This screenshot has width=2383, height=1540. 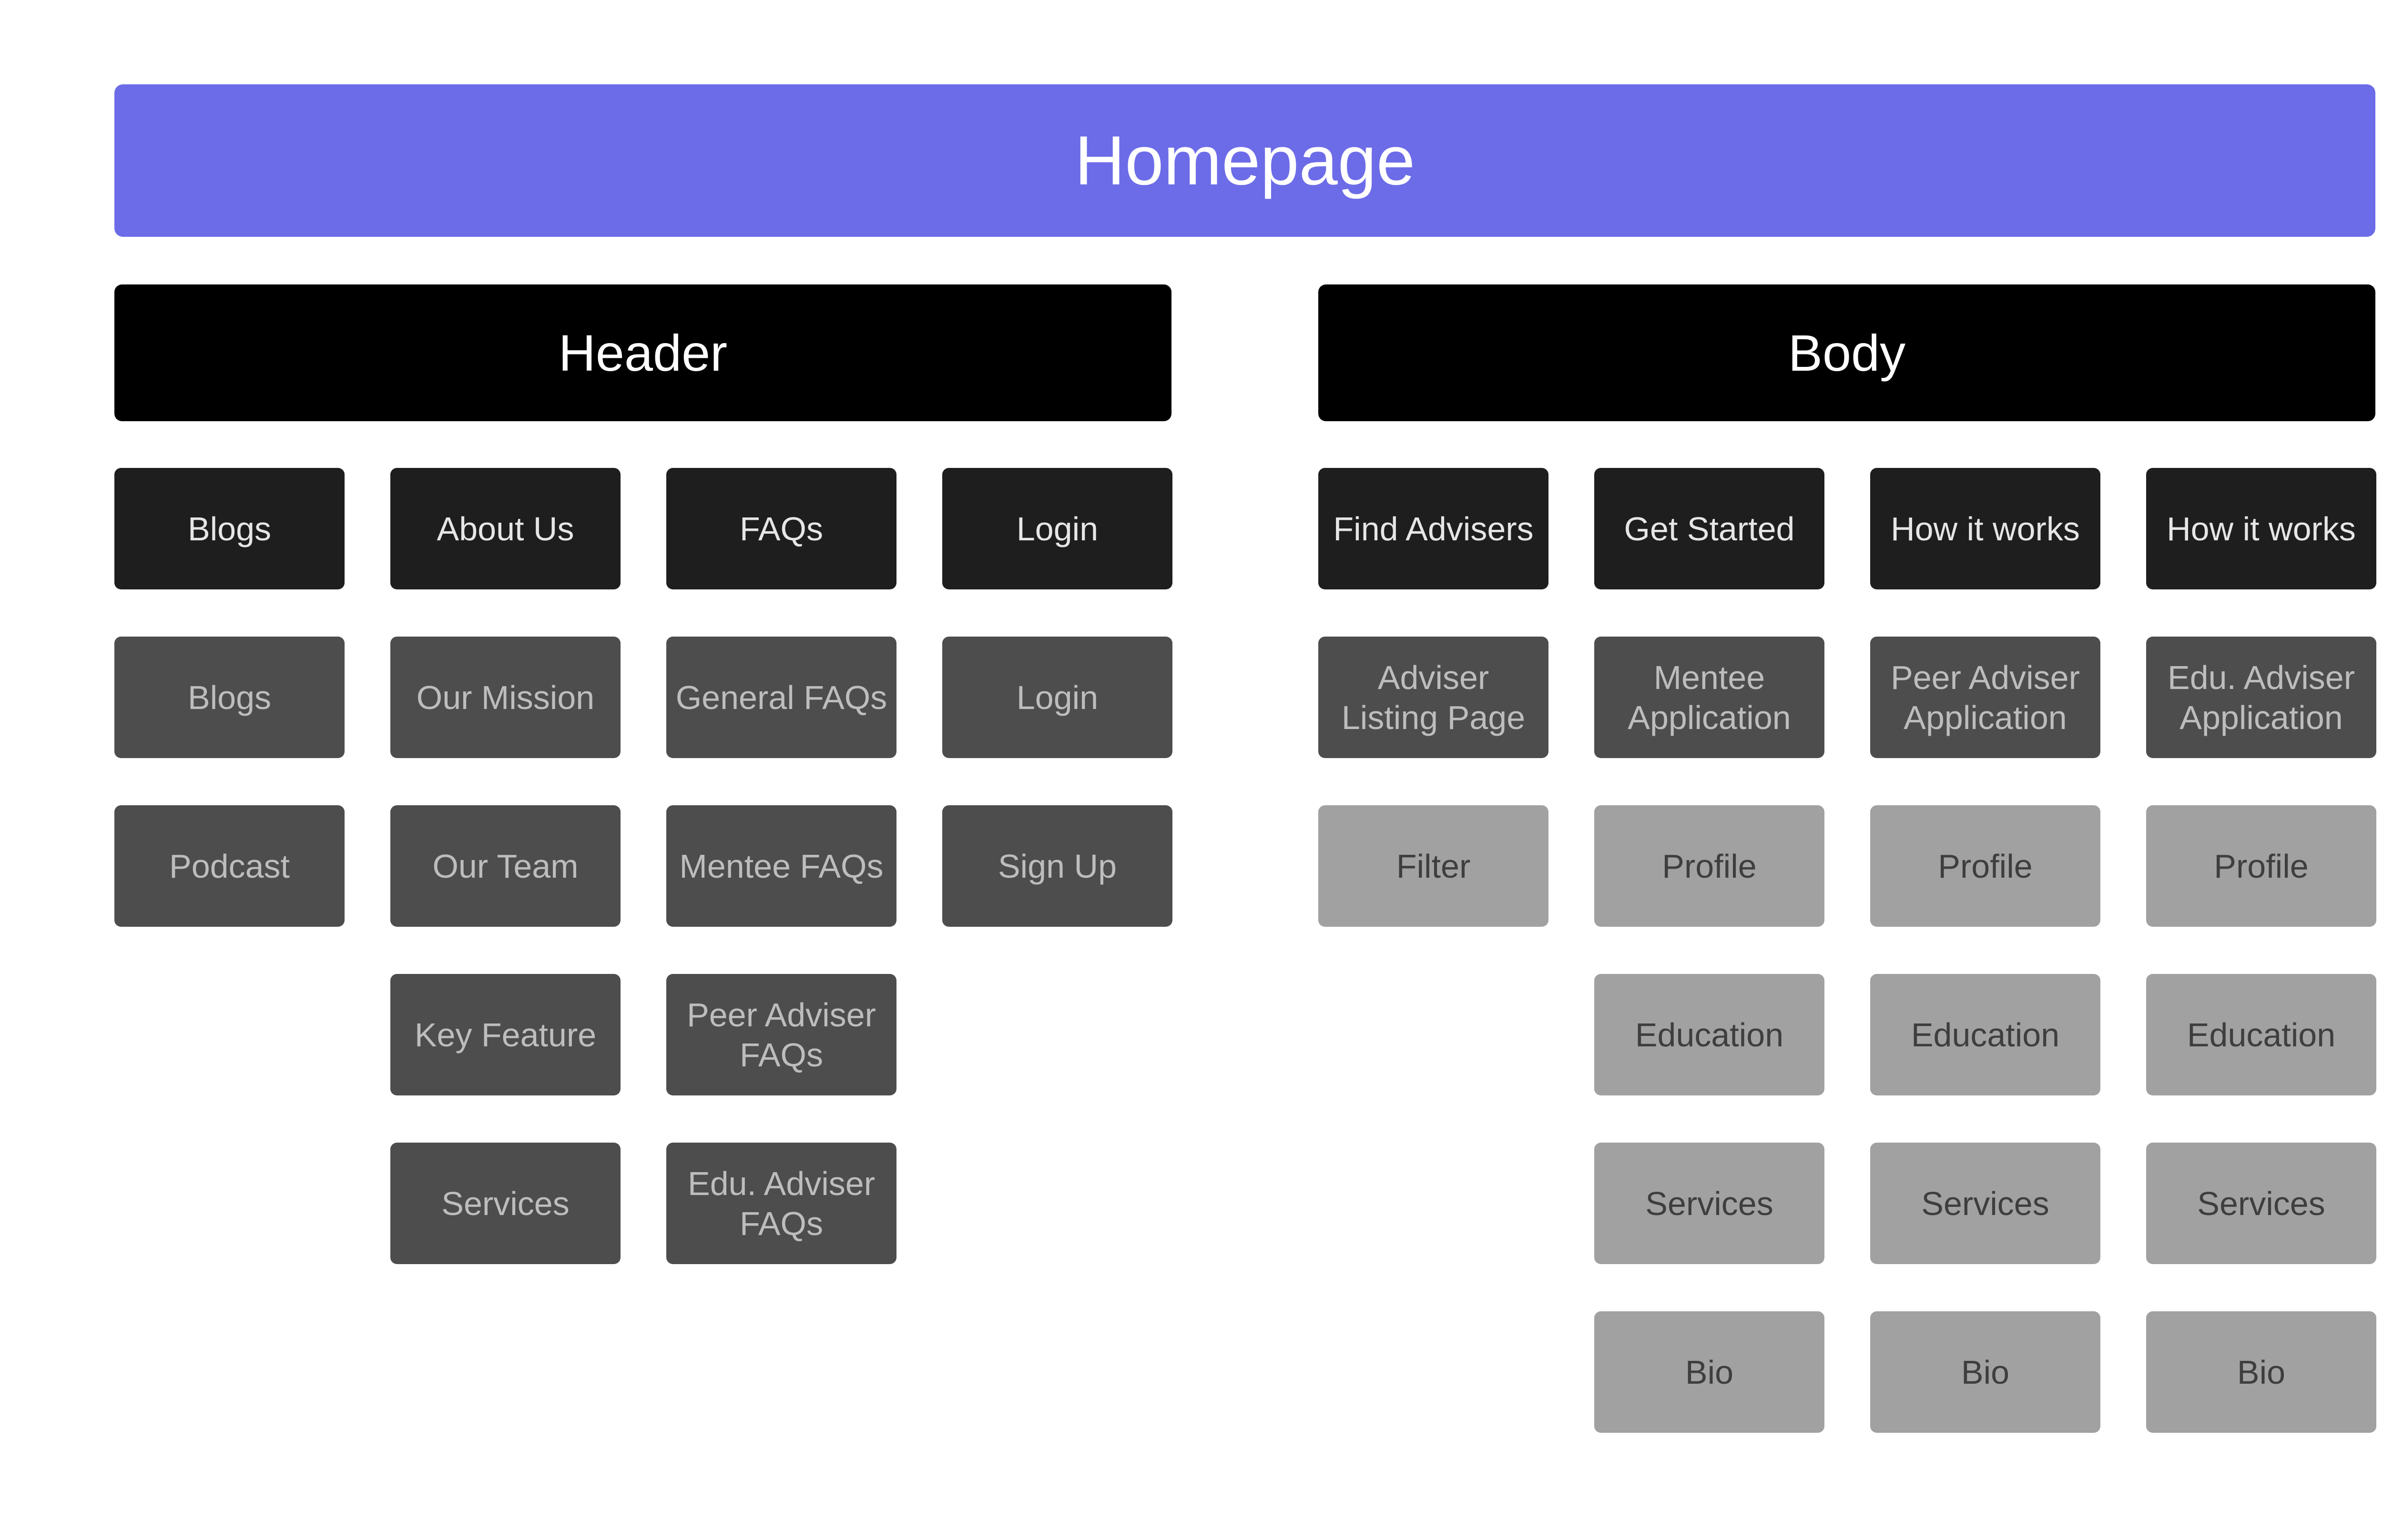 I want to click on root-label: Homepage, so click(x=1245, y=161).